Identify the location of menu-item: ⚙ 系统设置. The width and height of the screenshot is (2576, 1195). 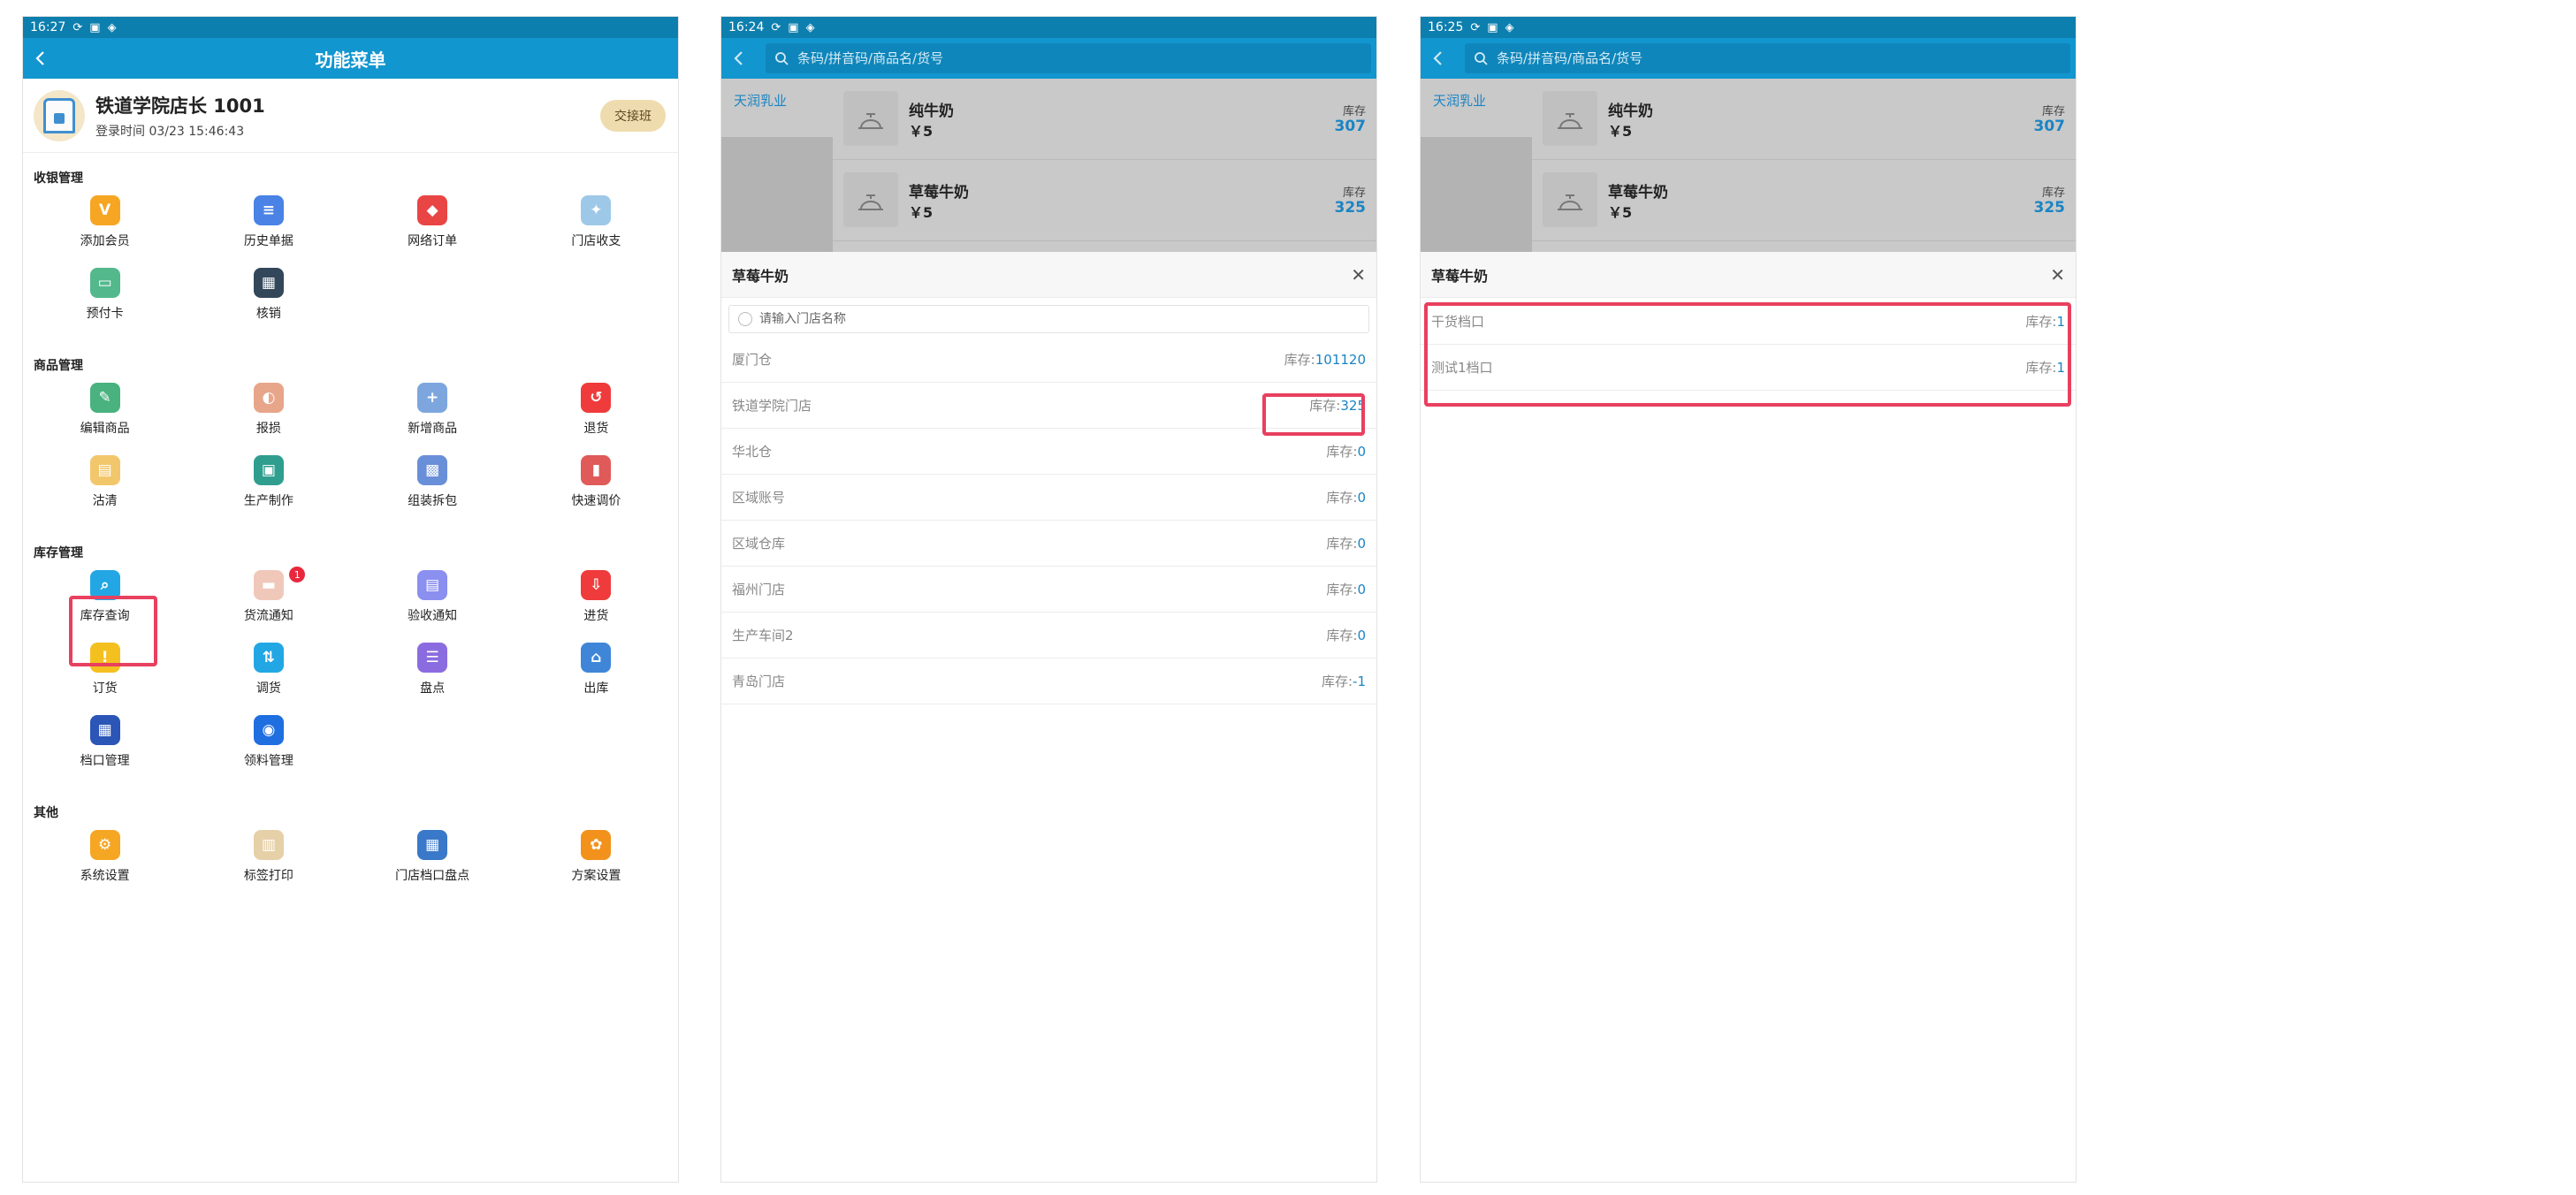
(105, 866).